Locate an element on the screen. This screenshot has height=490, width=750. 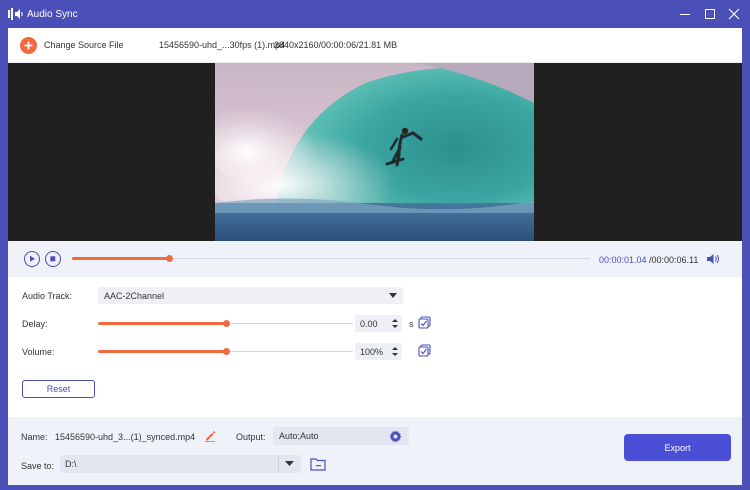
delay-unit: s is located at coordinates (411, 324).